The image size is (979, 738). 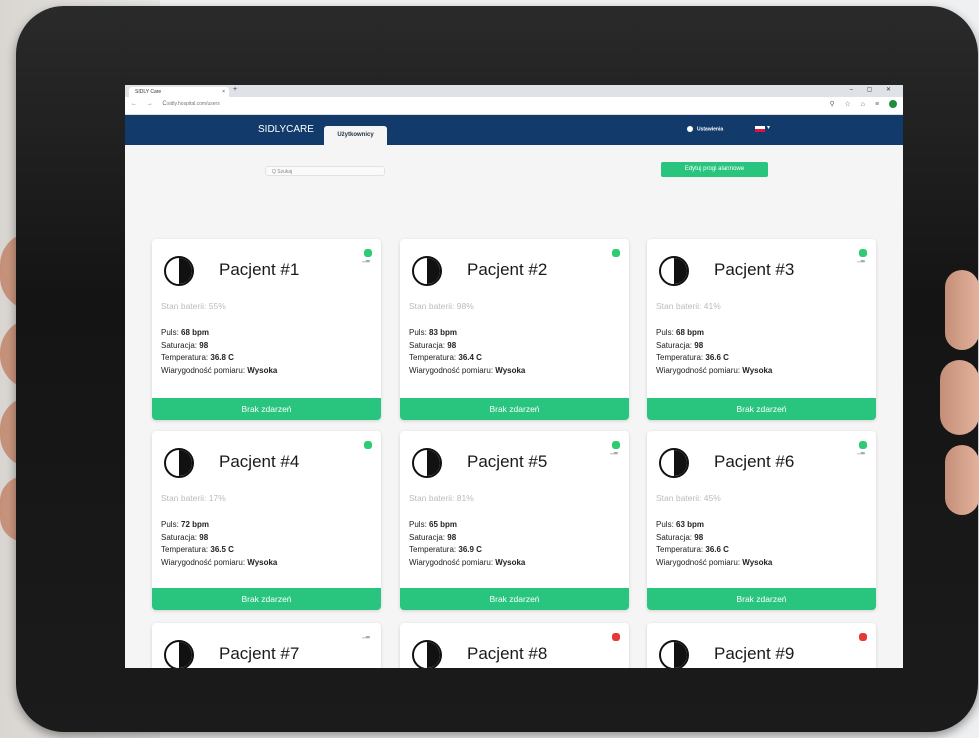 What do you see at coordinates (754, 653) in the screenshot?
I see `patient-name: Pacjent #9` at bounding box center [754, 653].